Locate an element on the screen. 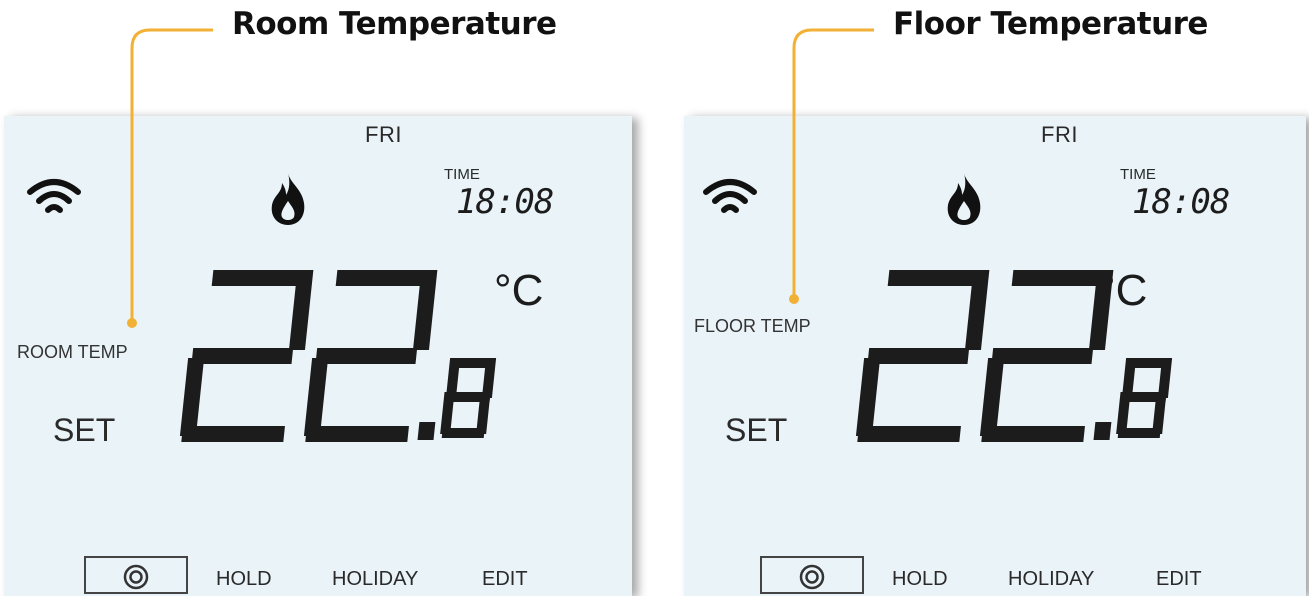 Image resolution: width=1309 pixels, height=596 pixels. floor-temperature-callout: Floor Temperature is located at coordinates (1050, 24).